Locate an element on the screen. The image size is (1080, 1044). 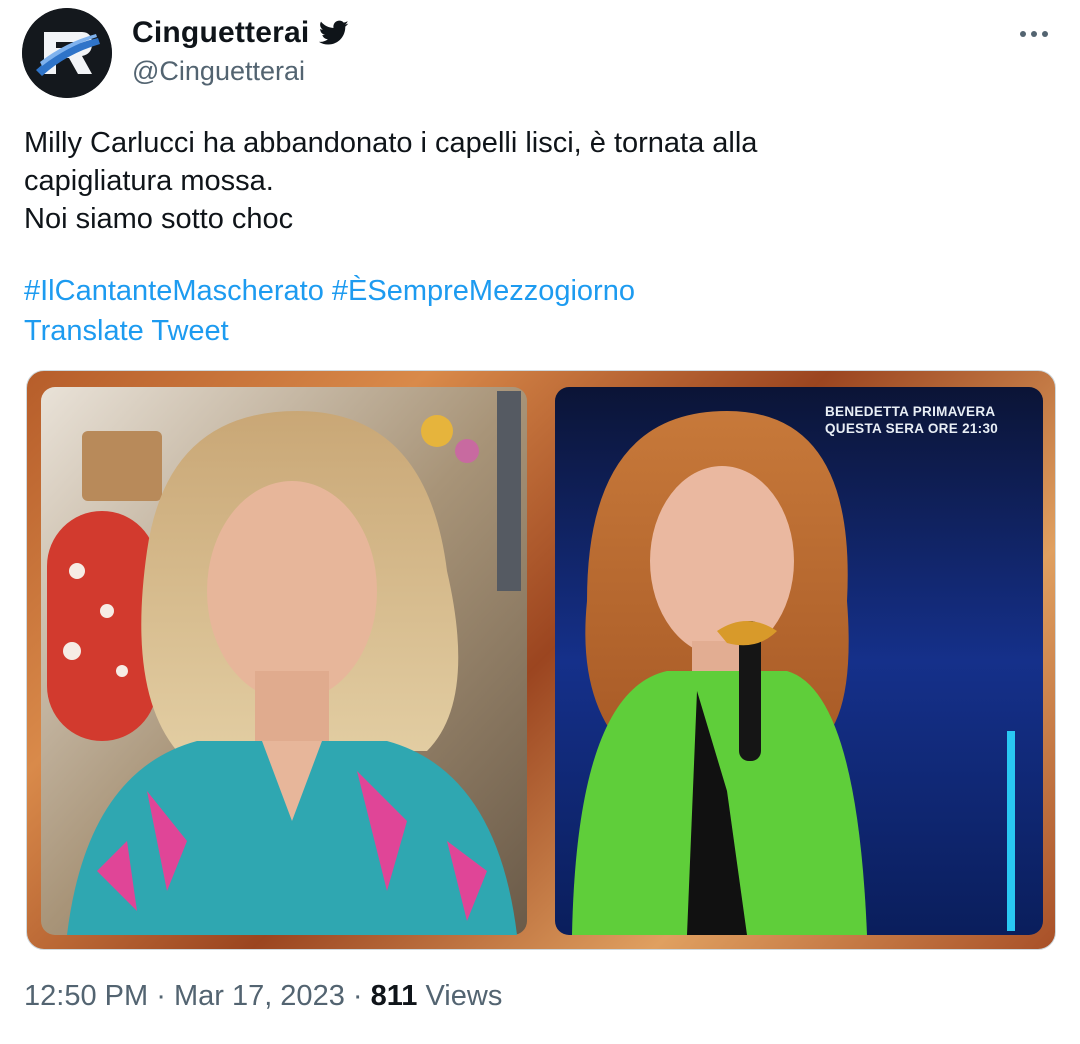
overlay-line: BENEDETTA PRIMAVERA is located at coordinates (910, 411).